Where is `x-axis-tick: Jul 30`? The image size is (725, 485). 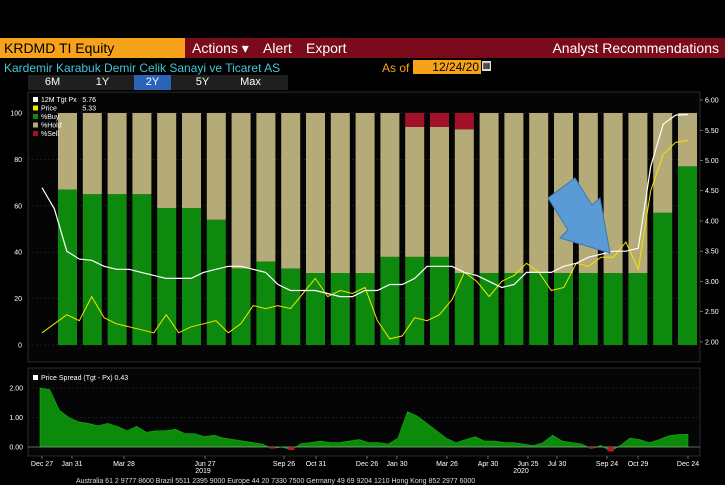
x-axis-tick: Jul 30 is located at coordinates (557, 464).